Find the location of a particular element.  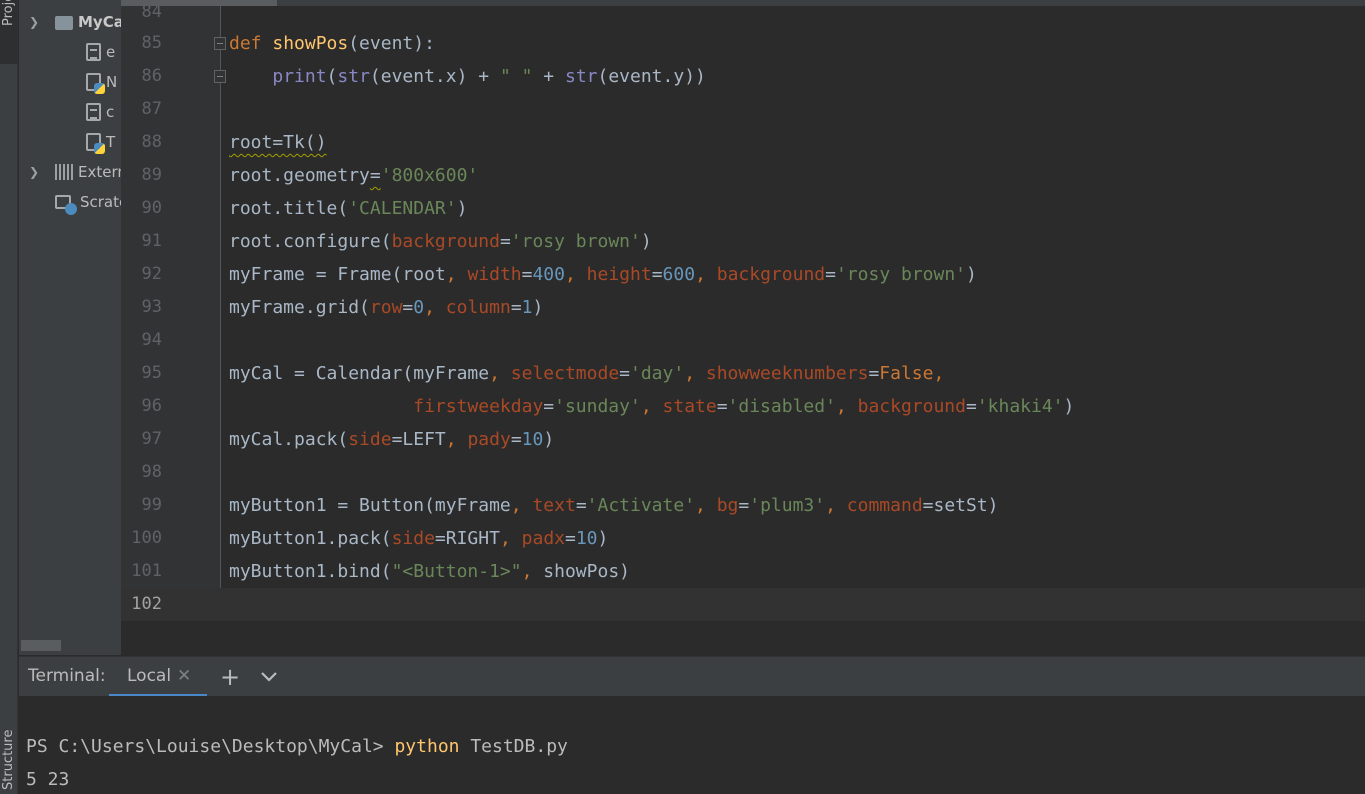

terminal-header: Terminal: Local ✕ + is located at coordinates (692, 676).